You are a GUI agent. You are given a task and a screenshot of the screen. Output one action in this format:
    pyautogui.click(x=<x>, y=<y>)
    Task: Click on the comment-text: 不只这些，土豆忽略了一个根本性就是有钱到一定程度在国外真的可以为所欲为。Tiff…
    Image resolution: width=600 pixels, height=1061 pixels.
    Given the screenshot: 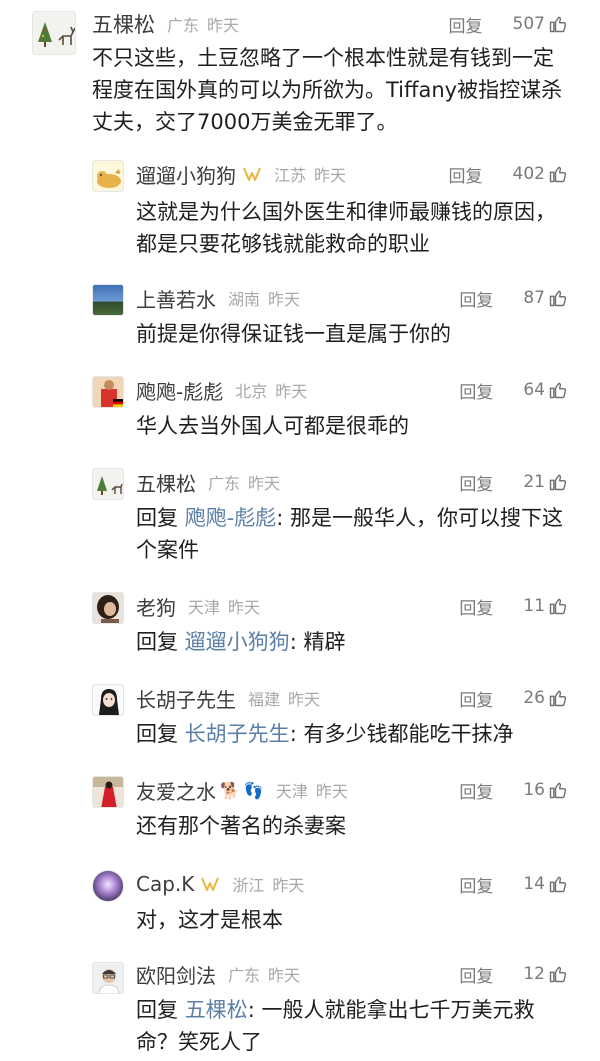 What is the action you would take?
    pyautogui.click(x=327, y=90)
    